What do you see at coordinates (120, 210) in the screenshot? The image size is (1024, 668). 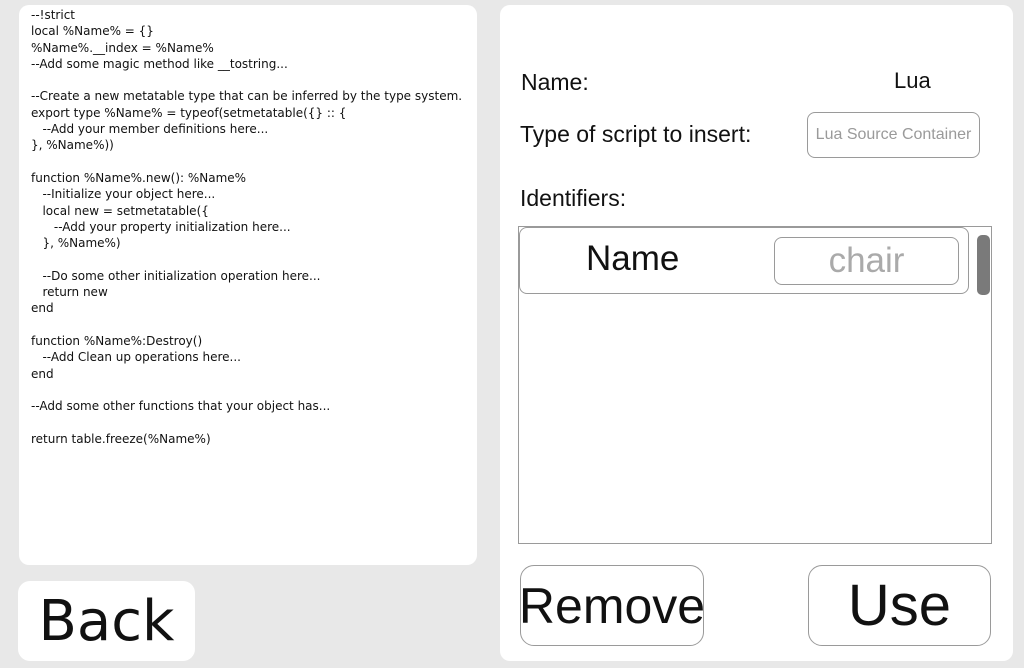 I see `code-line: local new = setmetatable({` at bounding box center [120, 210].